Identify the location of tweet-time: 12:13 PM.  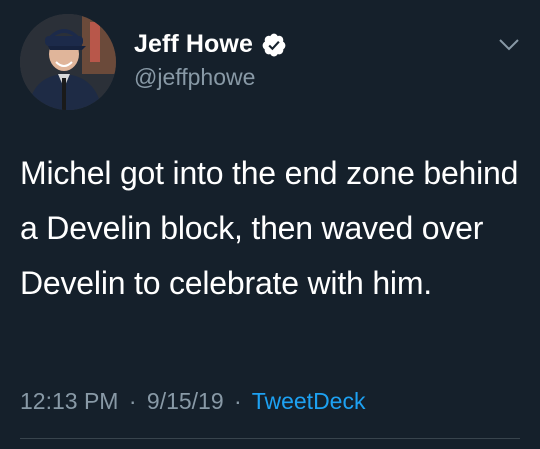
(69, 401).